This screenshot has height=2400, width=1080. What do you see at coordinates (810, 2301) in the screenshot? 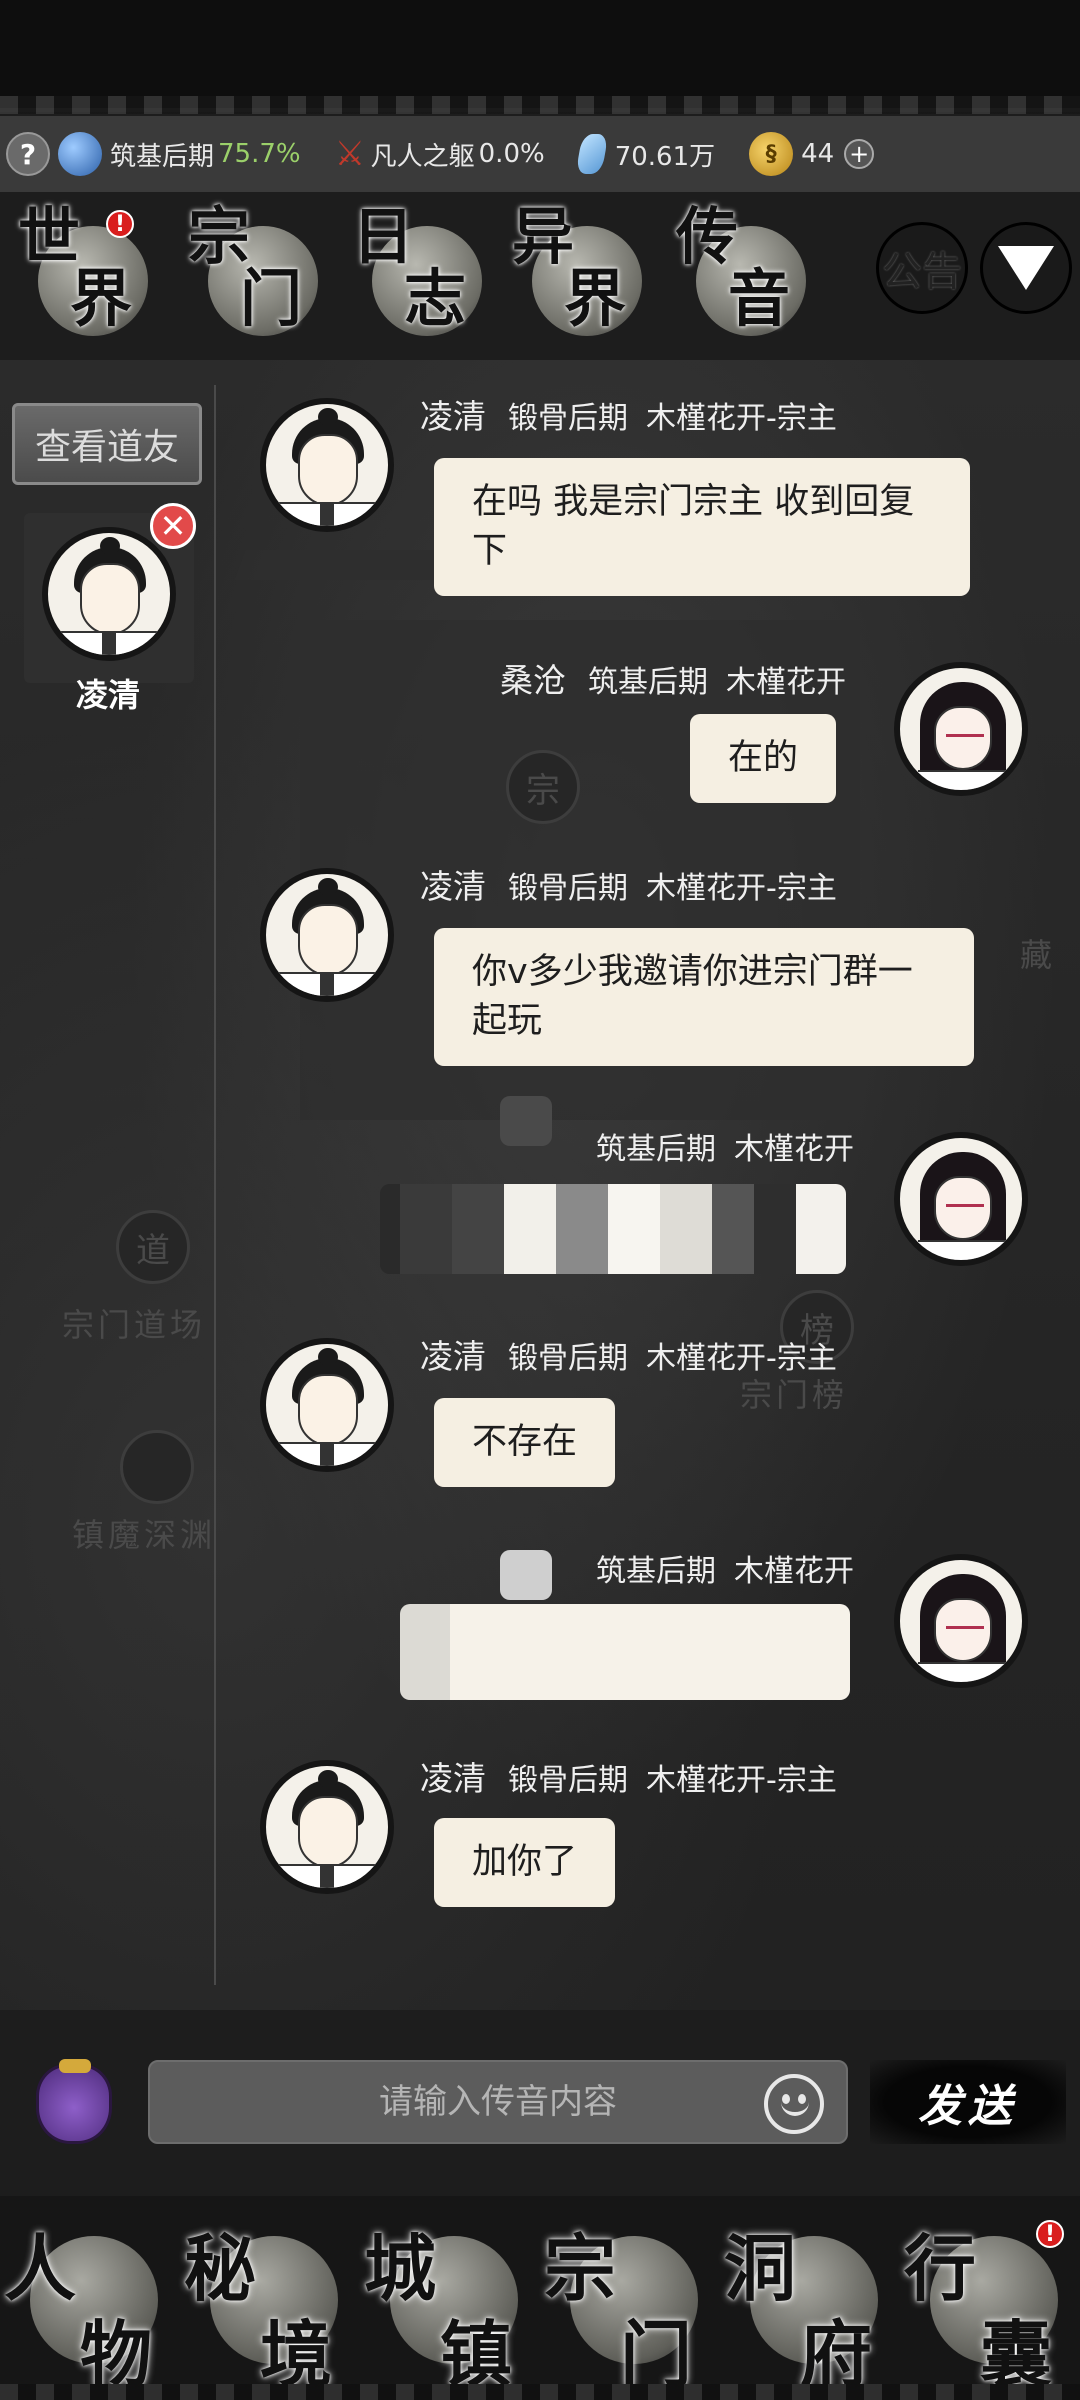
I see `nav-cave-button: 洞 府` at bounding box center [810, 2301].